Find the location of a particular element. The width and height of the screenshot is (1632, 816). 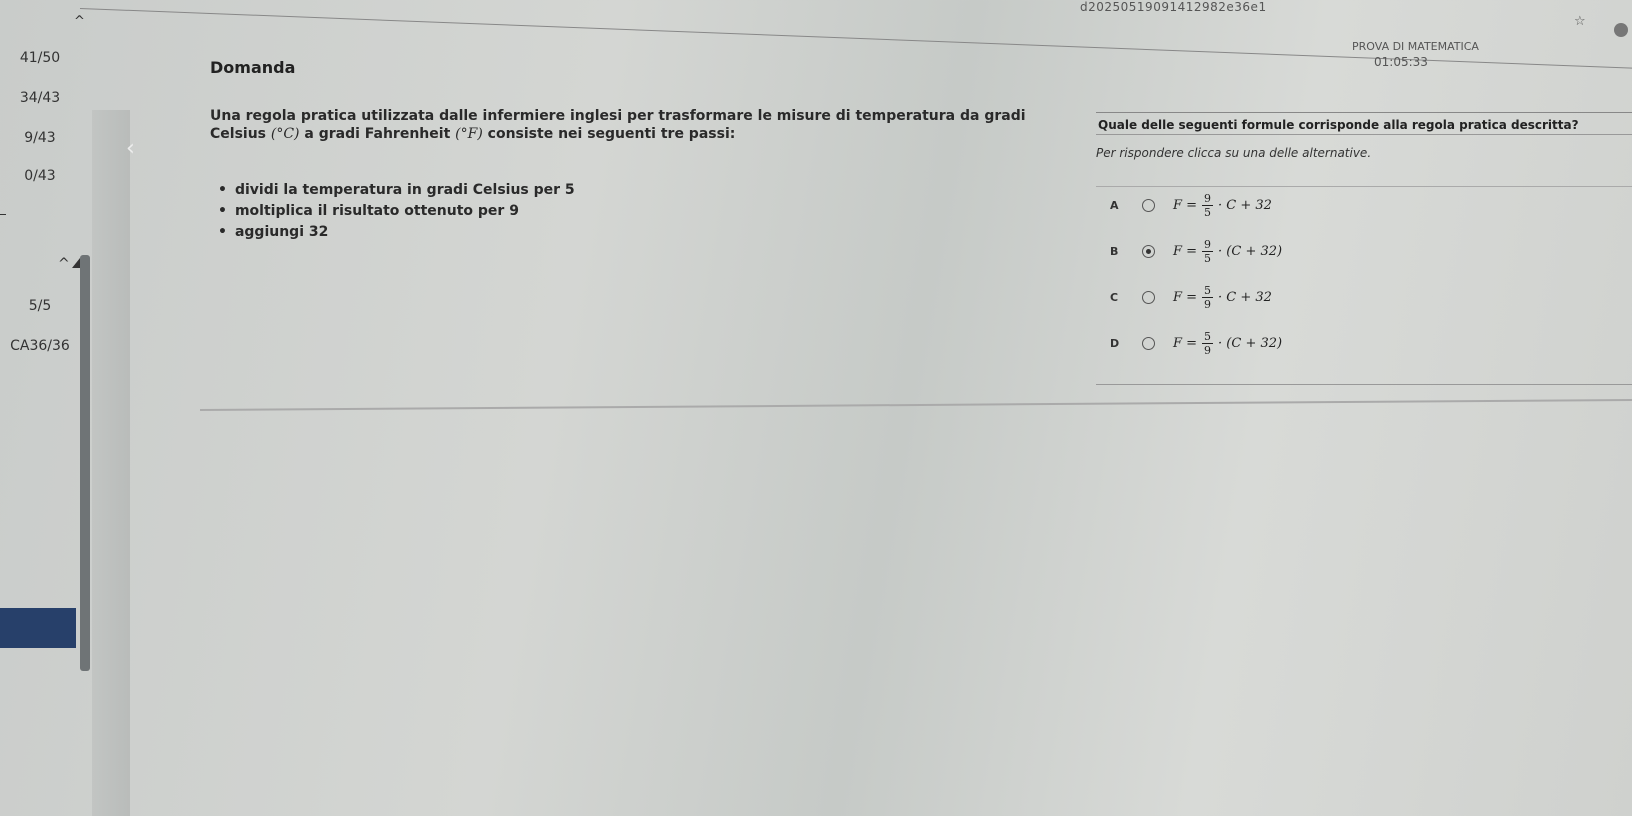

step-item: aggiungi 32 is located at coordinates (396, 232).